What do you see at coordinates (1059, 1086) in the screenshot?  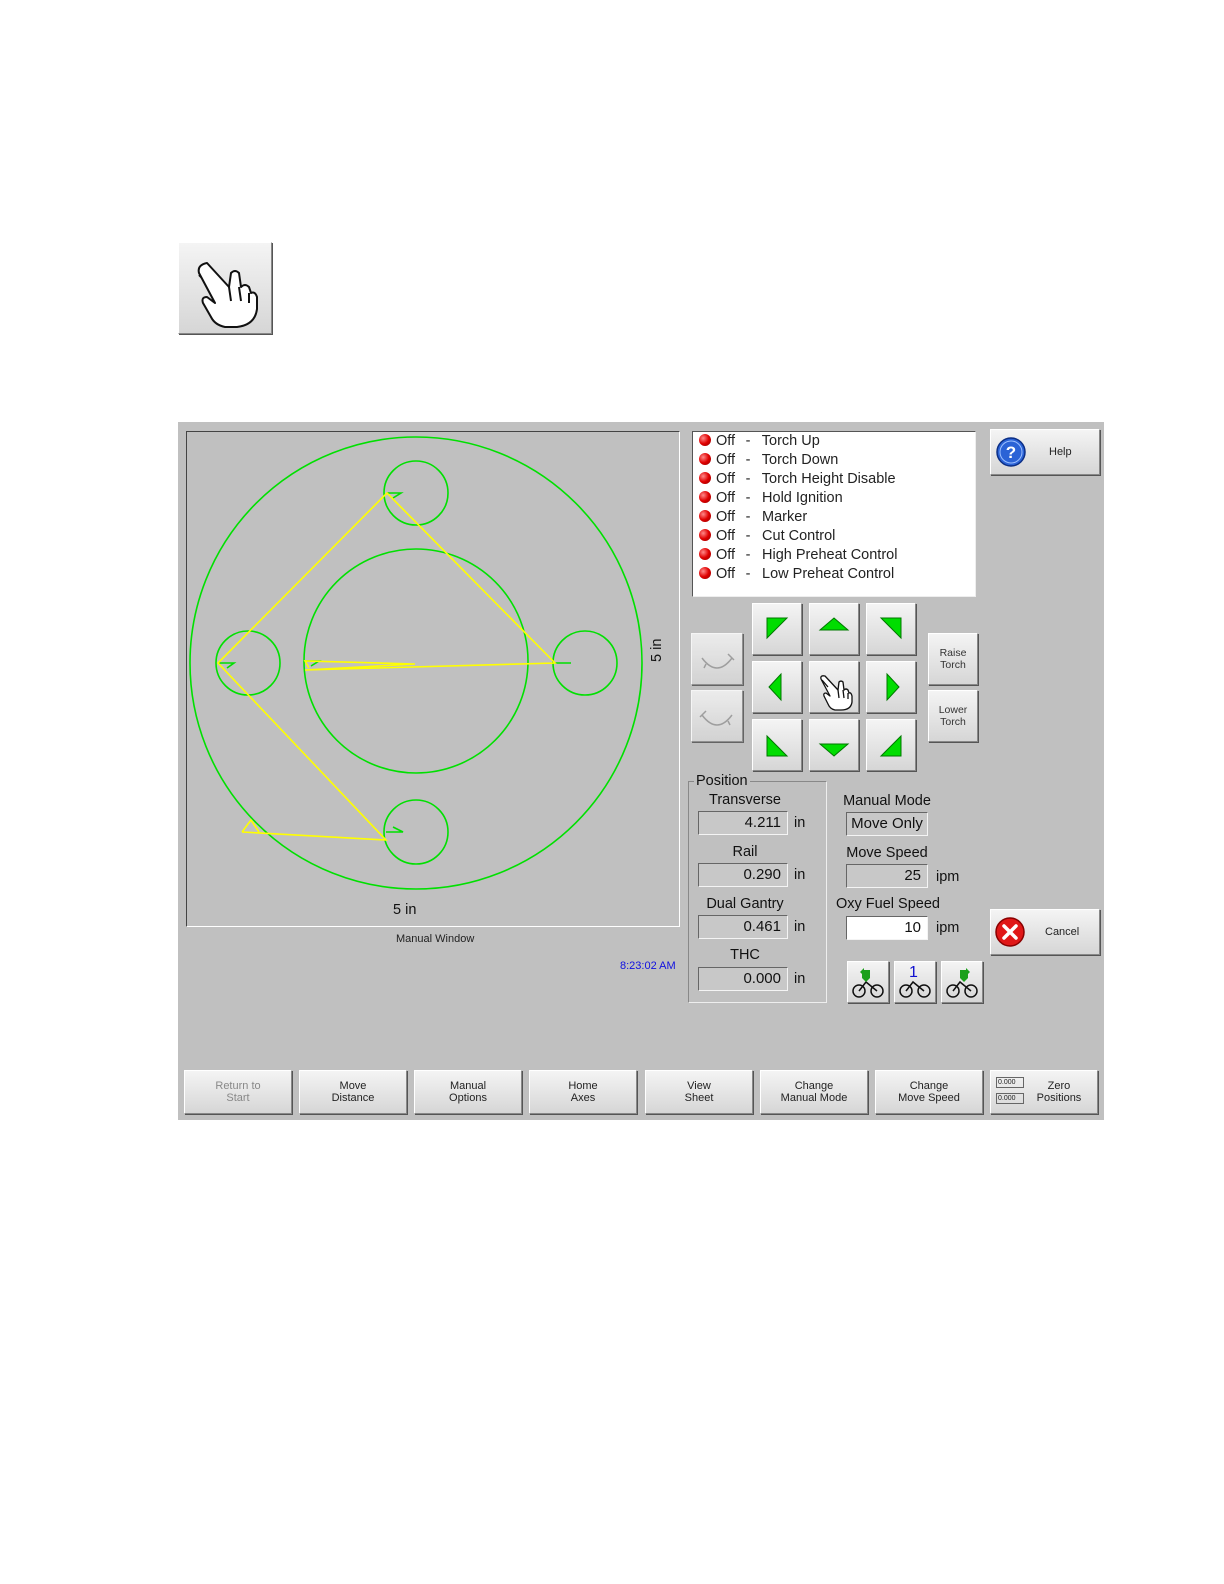 I see `softkey-line1: Zero` at bounding box center [1059, 1086].